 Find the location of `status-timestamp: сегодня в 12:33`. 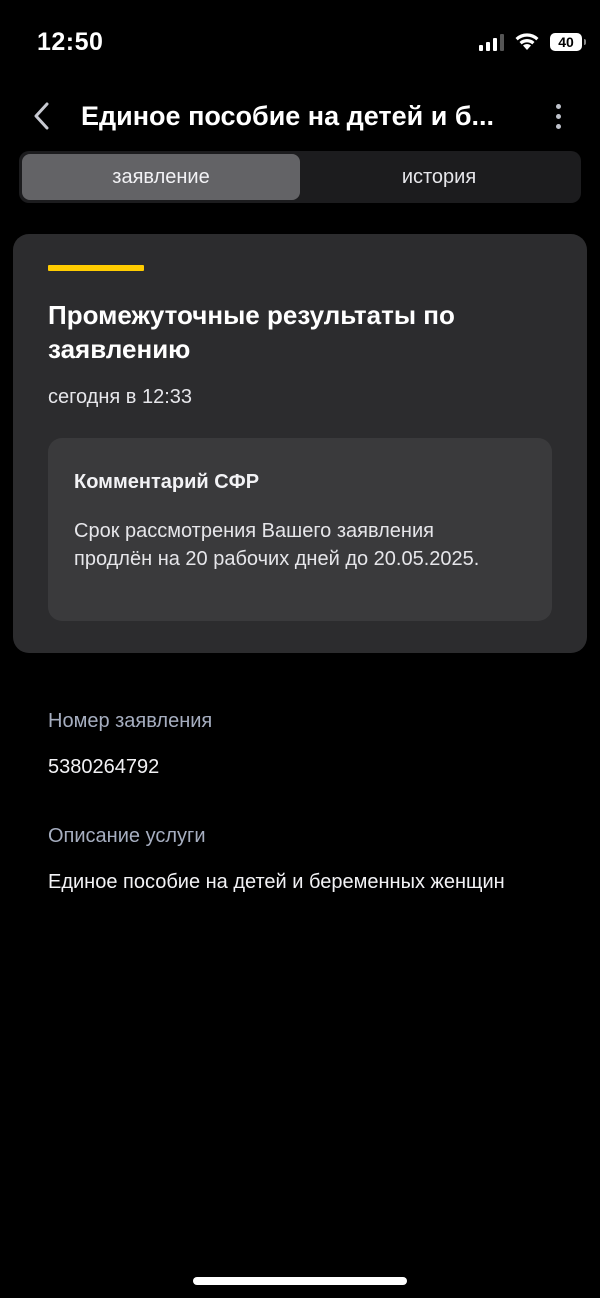

status-timestamp: сегодня в 12:33 is located at coordinates (120, 397).